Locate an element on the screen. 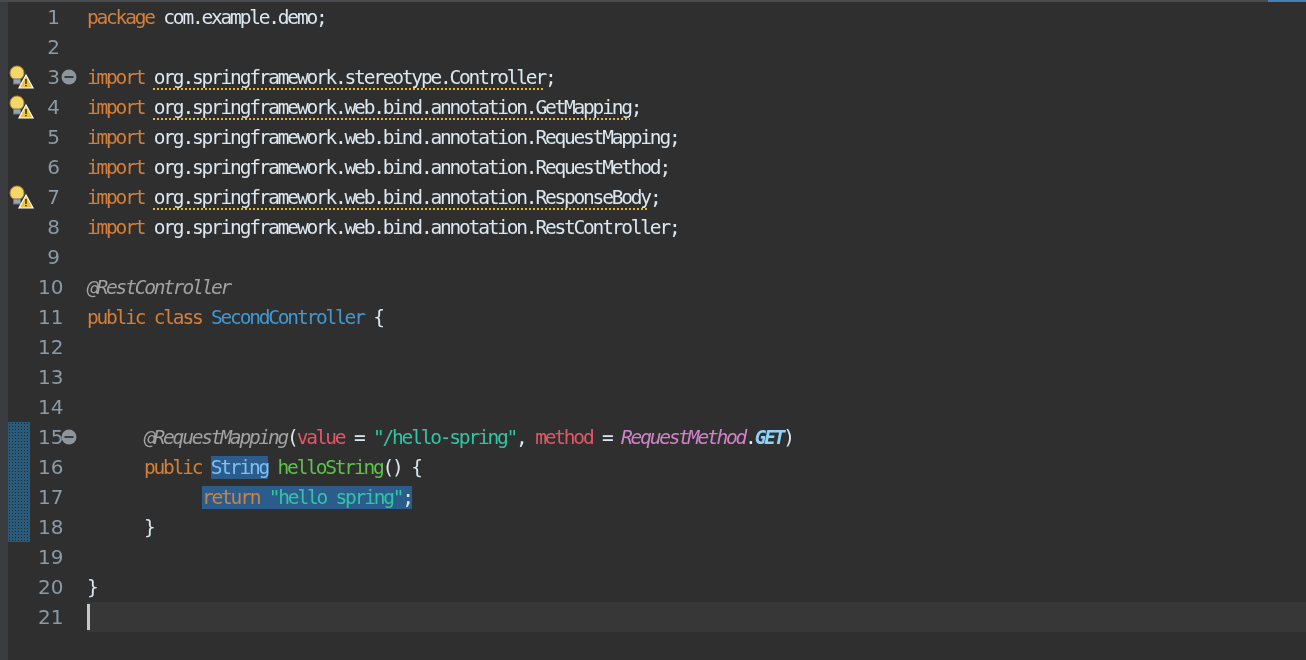 The image size is (1306, 660). parameter-name: method is located at coordinates (564, 437).